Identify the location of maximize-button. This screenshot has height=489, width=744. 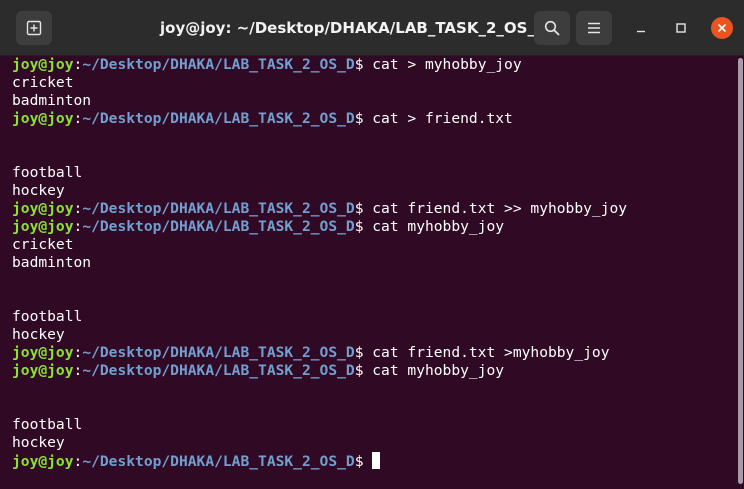
(681, 28).